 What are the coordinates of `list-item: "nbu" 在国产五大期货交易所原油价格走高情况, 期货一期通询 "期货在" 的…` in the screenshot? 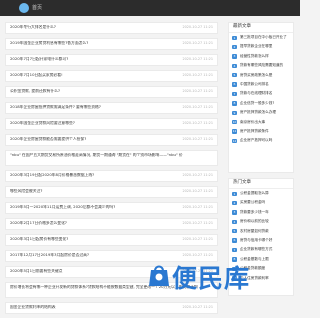 It's located at (111, 158).